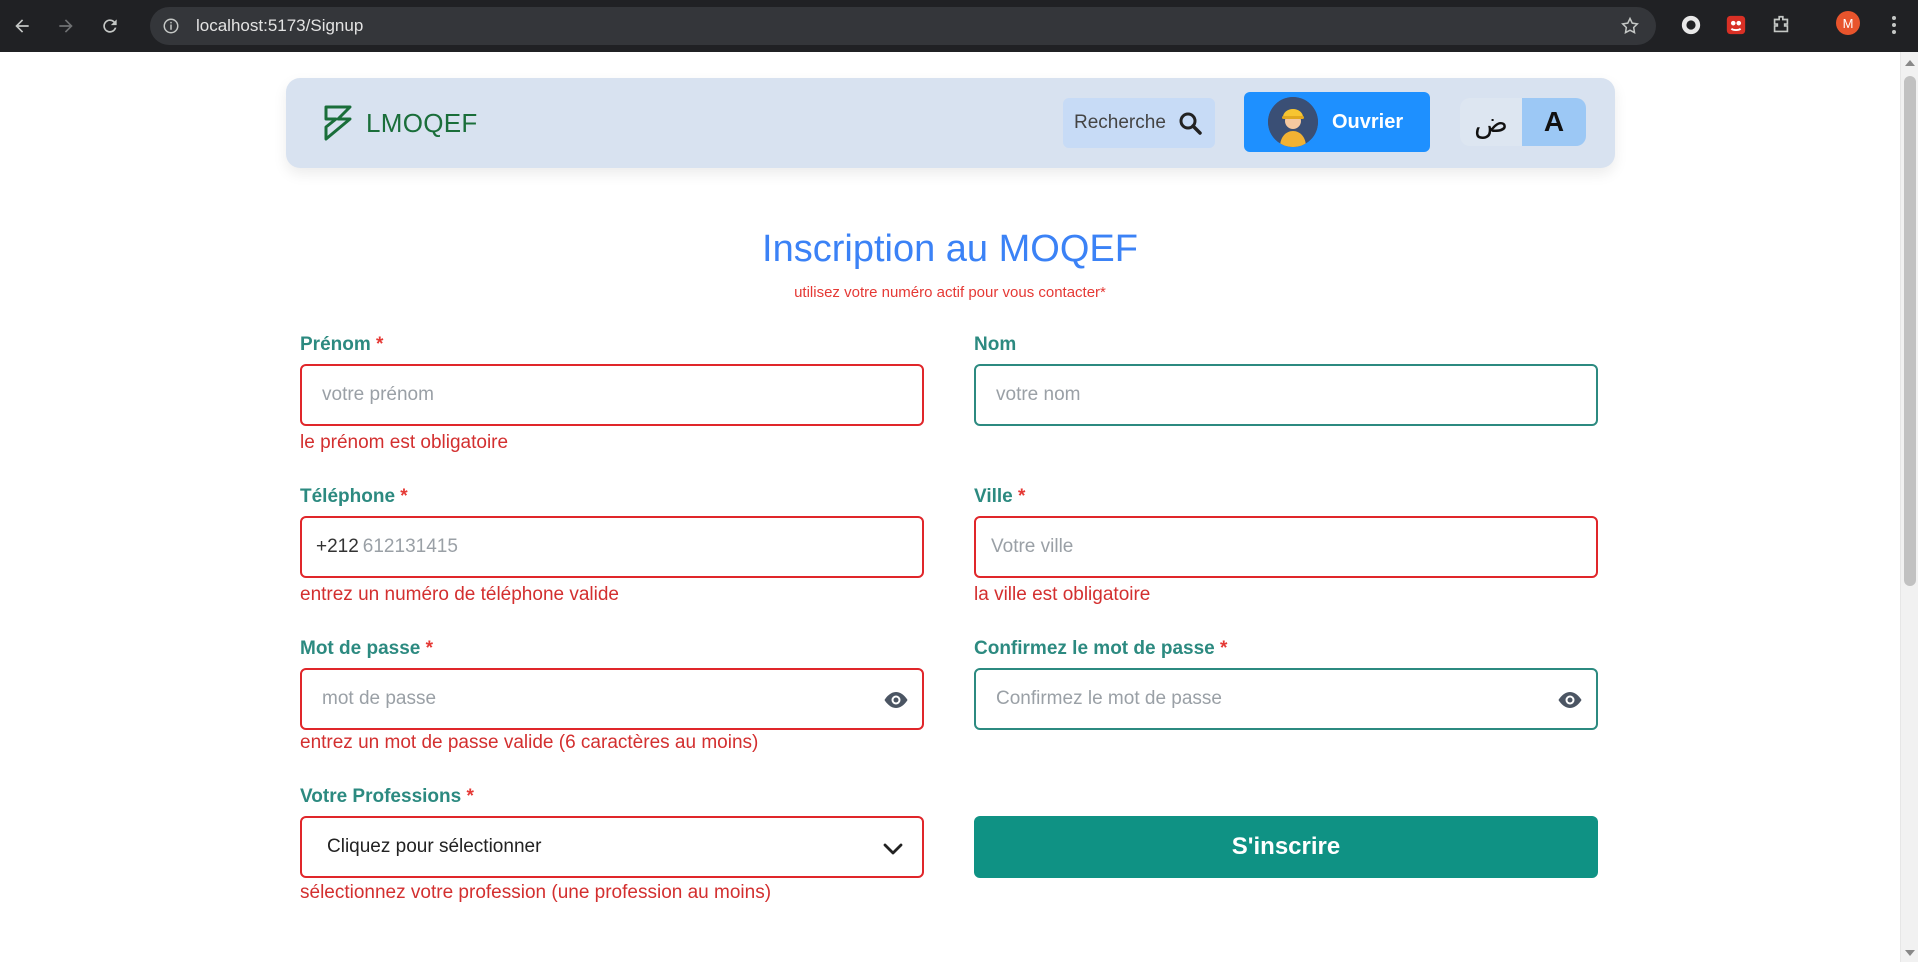  I want to click on lang-french-button: A, so click(1554, 122).